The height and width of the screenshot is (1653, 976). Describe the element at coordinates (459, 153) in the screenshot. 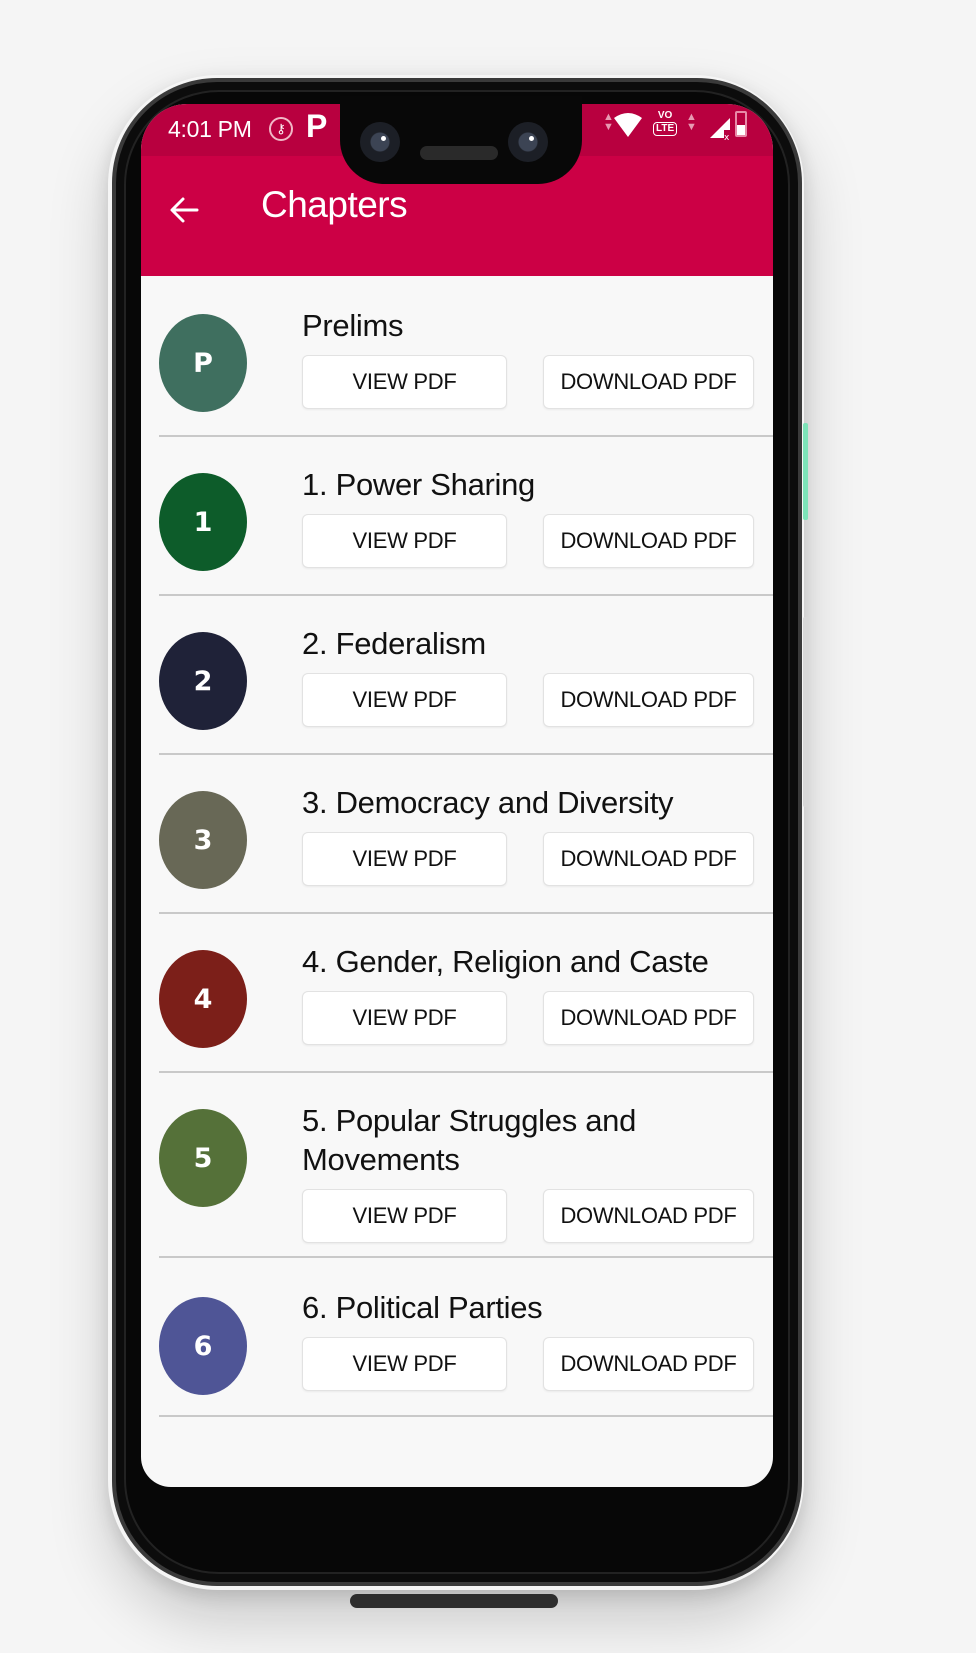

I see `earpiece-speaker` at that location.